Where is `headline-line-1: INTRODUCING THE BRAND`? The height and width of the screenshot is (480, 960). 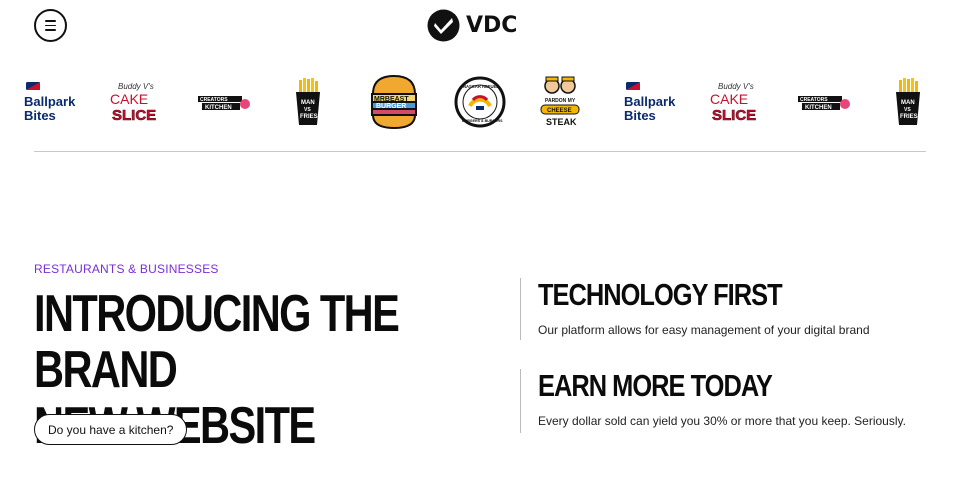 headline-line-1: INTRODUCING THE BRAND is located at coordinates (217, 342).